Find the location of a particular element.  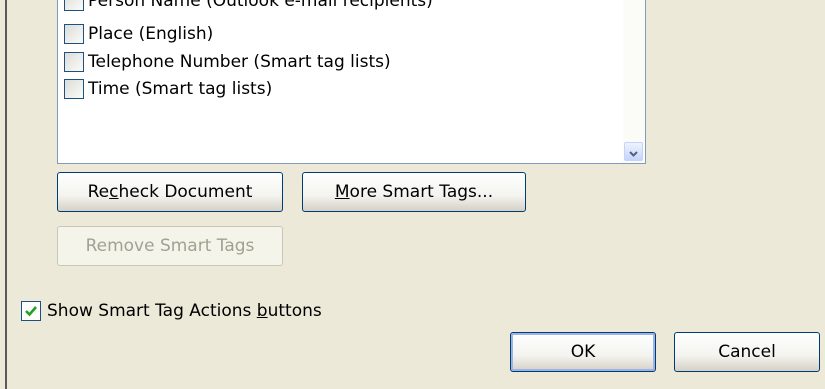

cancel-button: Cancel is located at coordinates (747, 352).